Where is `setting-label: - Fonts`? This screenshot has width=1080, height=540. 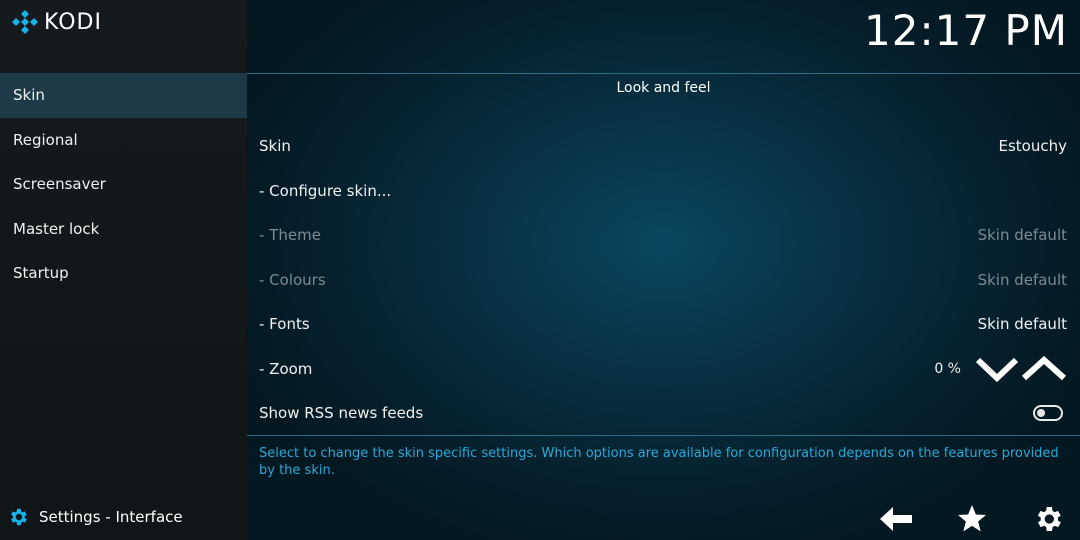
setting-label: - Fonts is located at coordinates (284, 324).